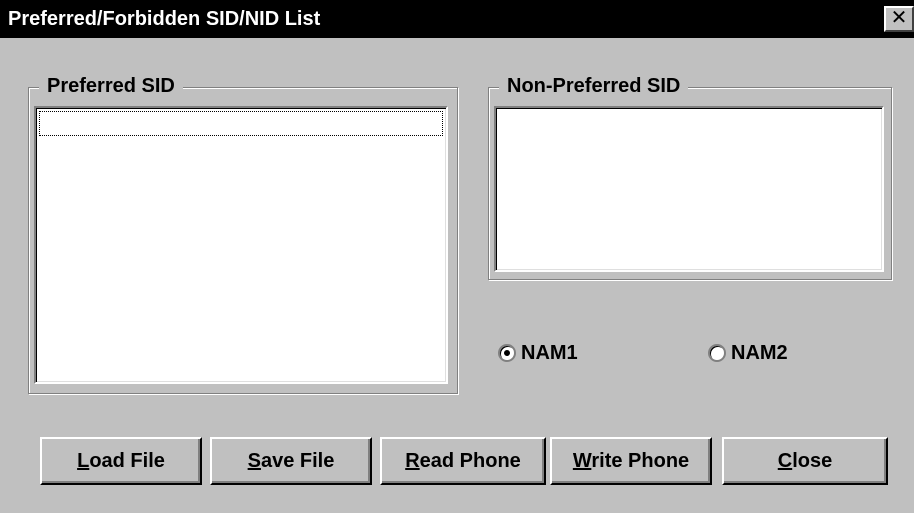 The width and height of the screenshot is (914, 513). Describe the element at coordinates (759, 352) in the screenshot. I see `nam2-label: NAM2` at that location.